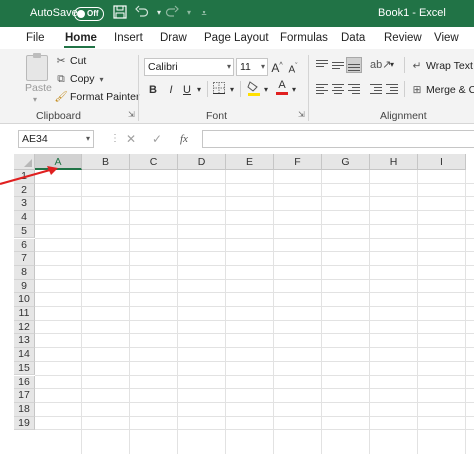 This screenshot has height=454, width=474. I want to click on wrap-text-button: ↵ Wrap Text, so click(441, 66).